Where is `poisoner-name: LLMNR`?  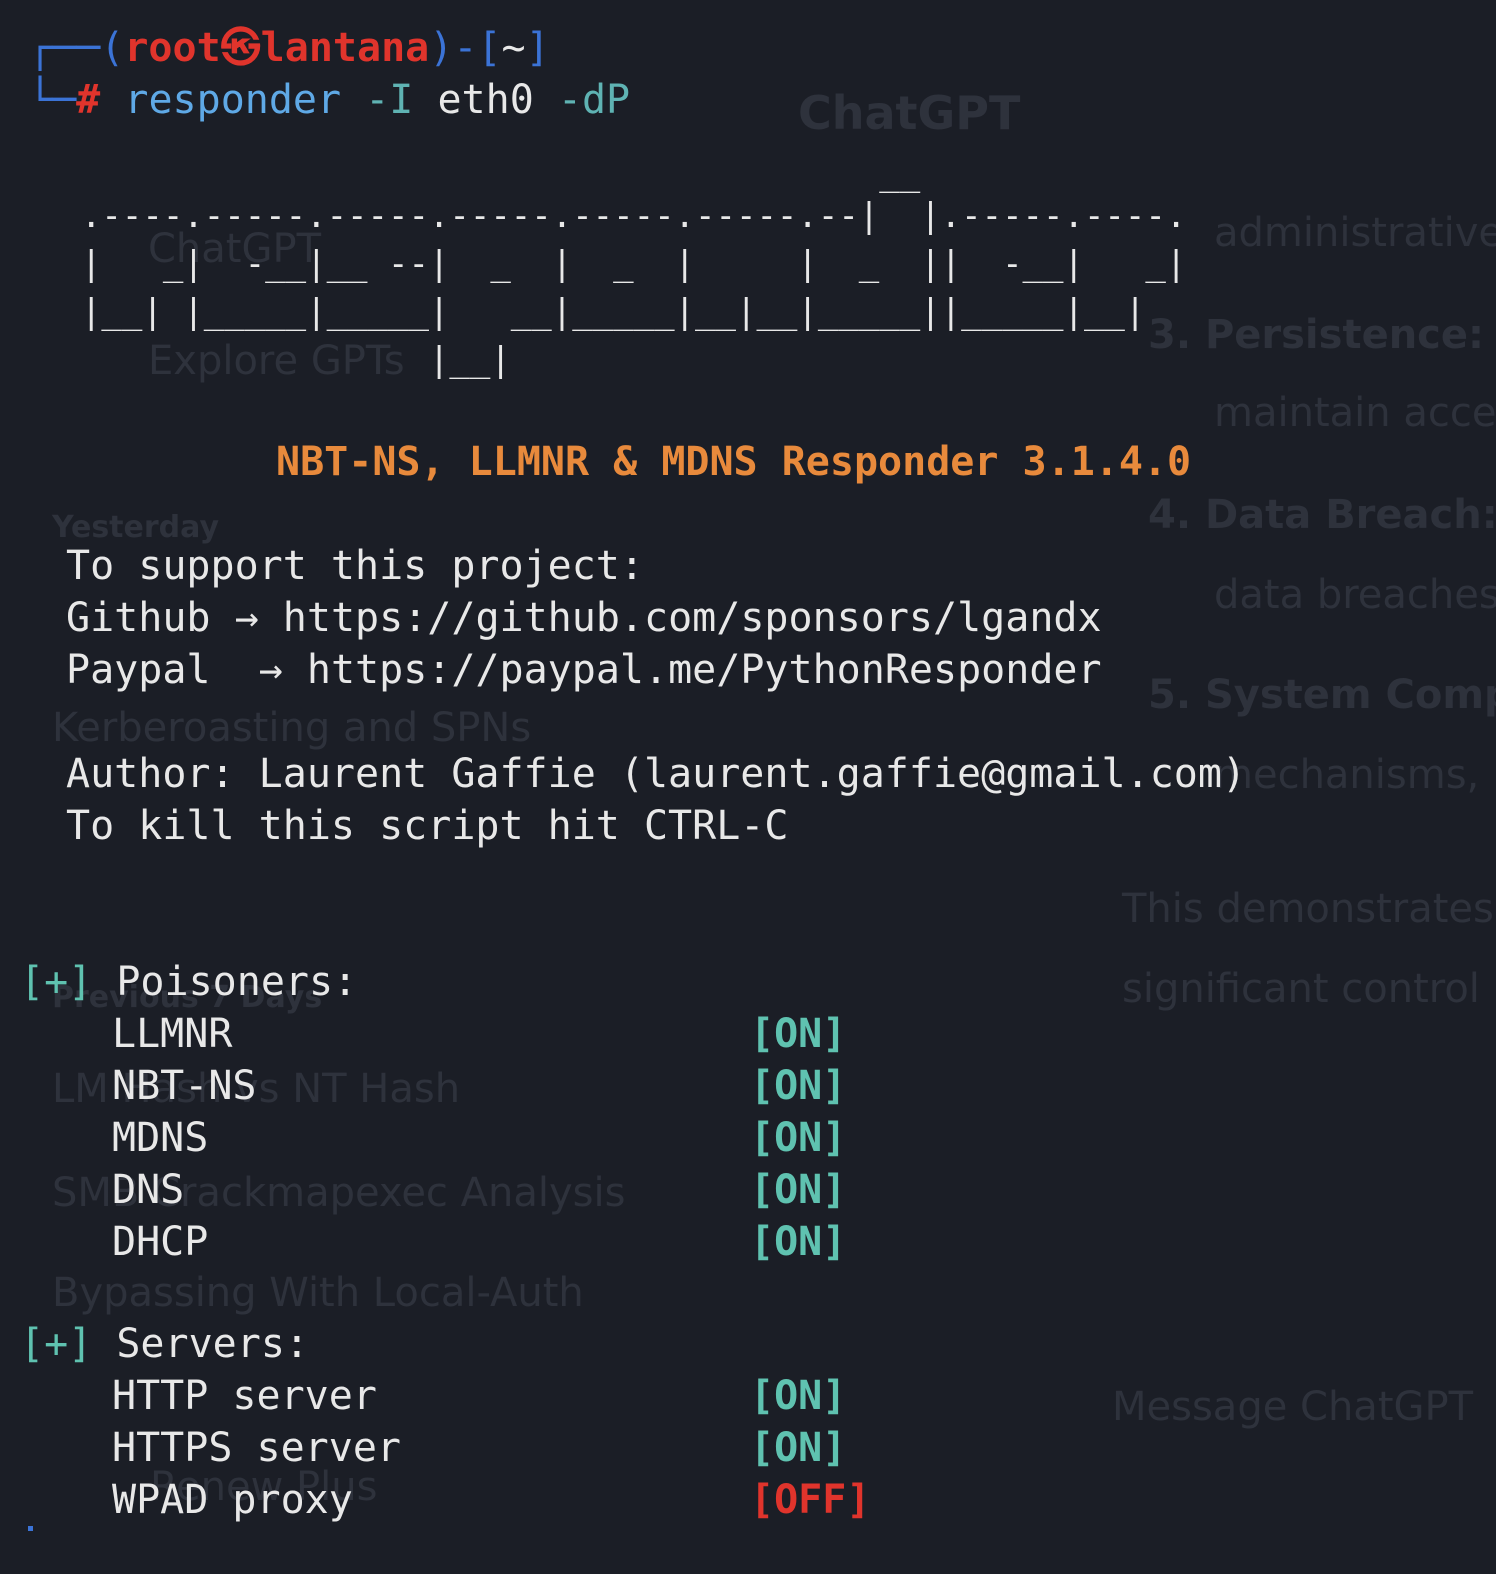
poisoner-name: LLMNR is located at coordinates (172, 1034).